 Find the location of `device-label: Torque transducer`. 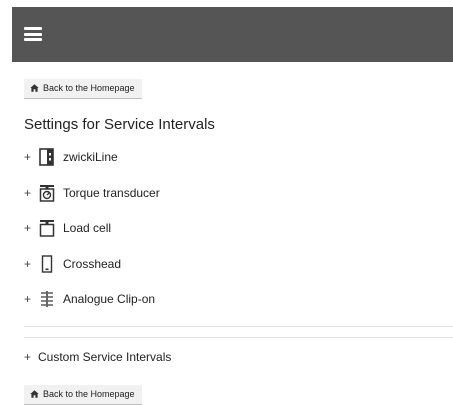

device-label: Torque transducer is located at coordinates (111, 193).